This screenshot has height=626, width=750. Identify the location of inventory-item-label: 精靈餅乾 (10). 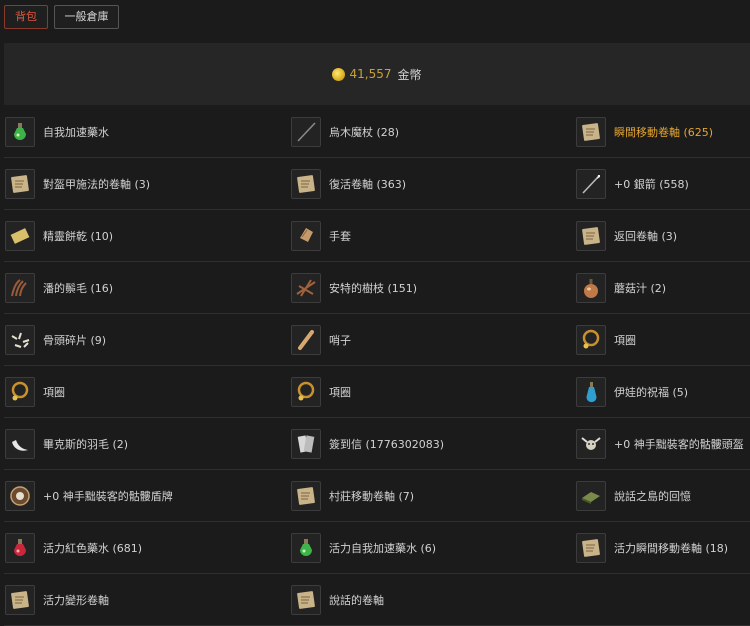
(78, 236).